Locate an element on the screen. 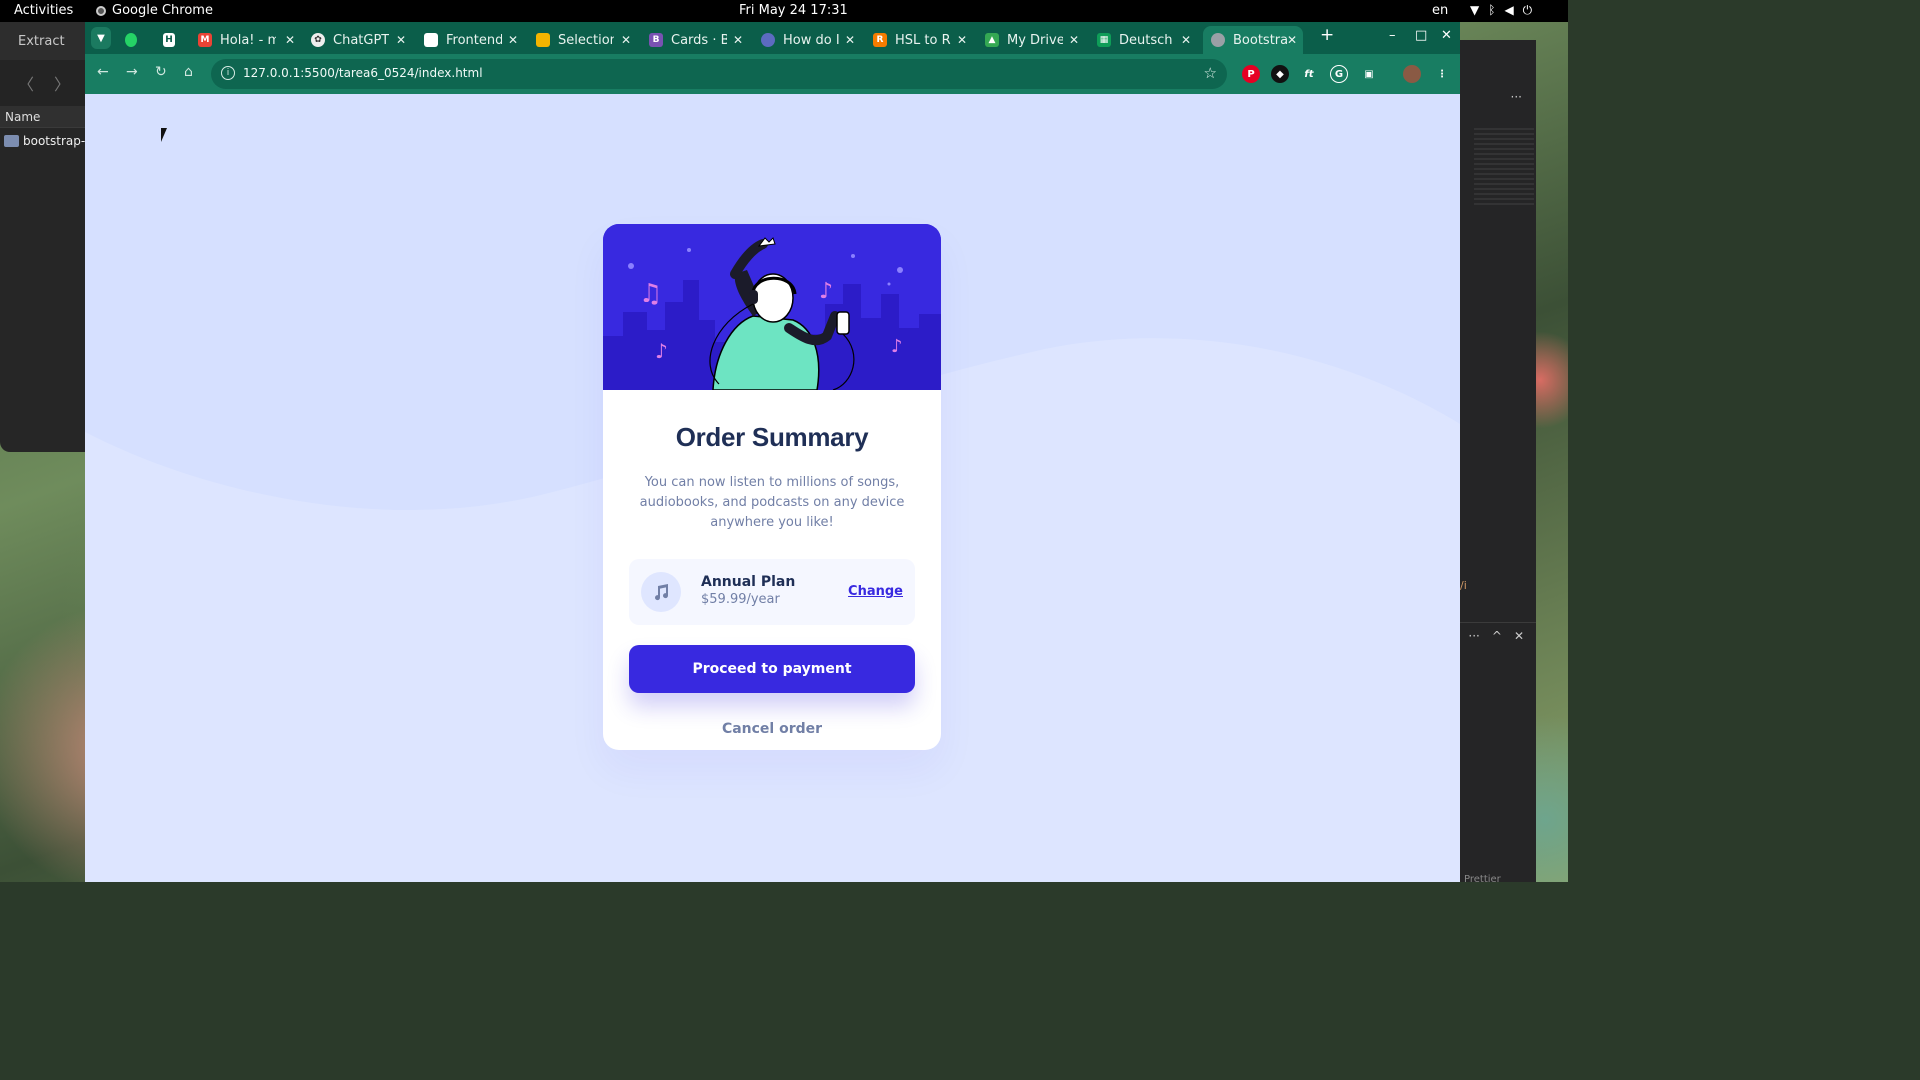 Image resolution: width=1920 pixels, height=1080 pixels. tab-bootstrap-cards: B Cards · Bo ✕ is located at coordinates (696, 40).